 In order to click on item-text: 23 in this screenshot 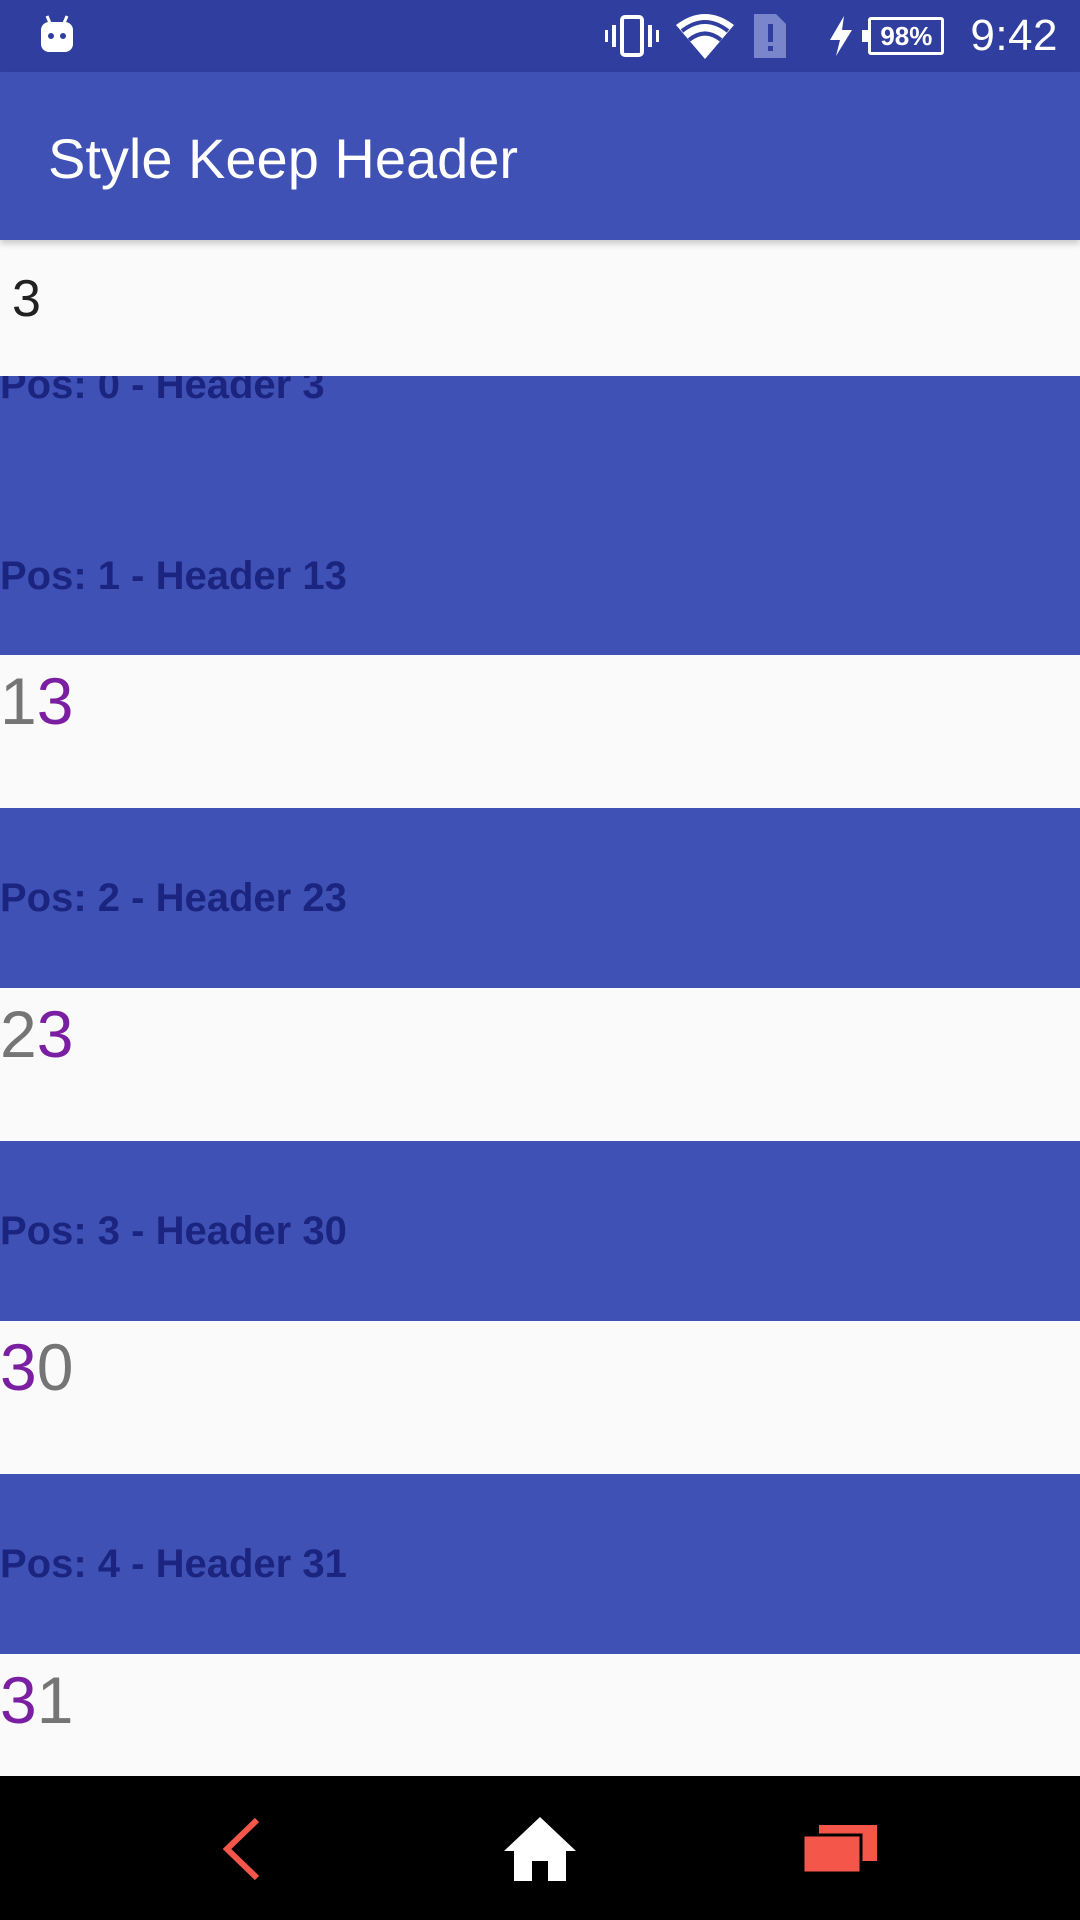, I will do `click(37, 1034)`.